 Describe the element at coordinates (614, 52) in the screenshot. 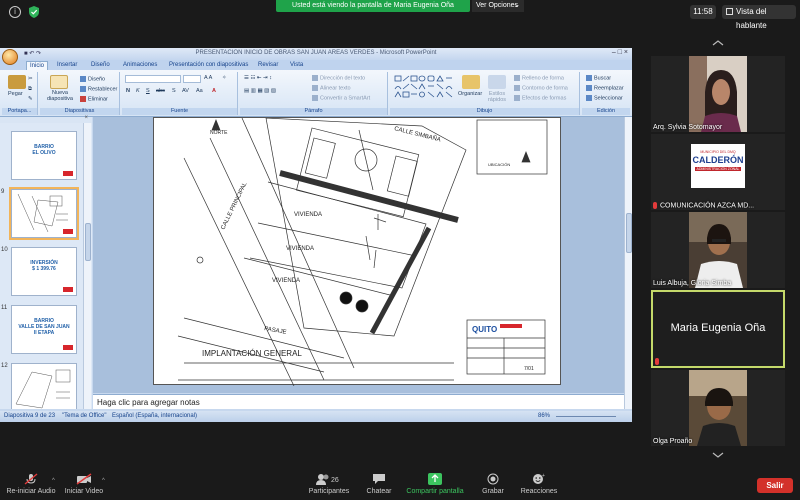

I see `minimize-icon: –` at that location.